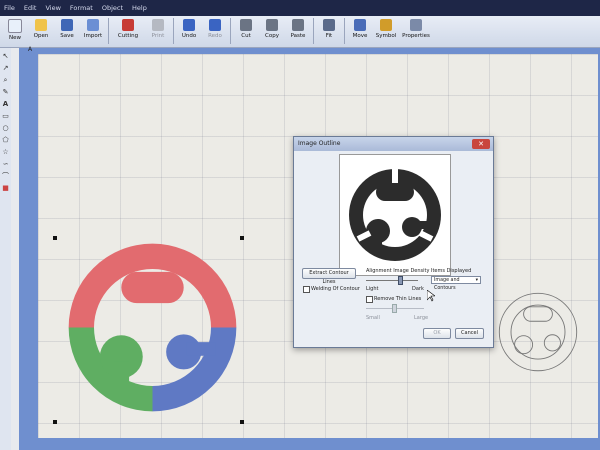  What do you see at coordinates (481, 144) in the screenshot?
I see `close-button: ✕` at bounding box center [481, 144].